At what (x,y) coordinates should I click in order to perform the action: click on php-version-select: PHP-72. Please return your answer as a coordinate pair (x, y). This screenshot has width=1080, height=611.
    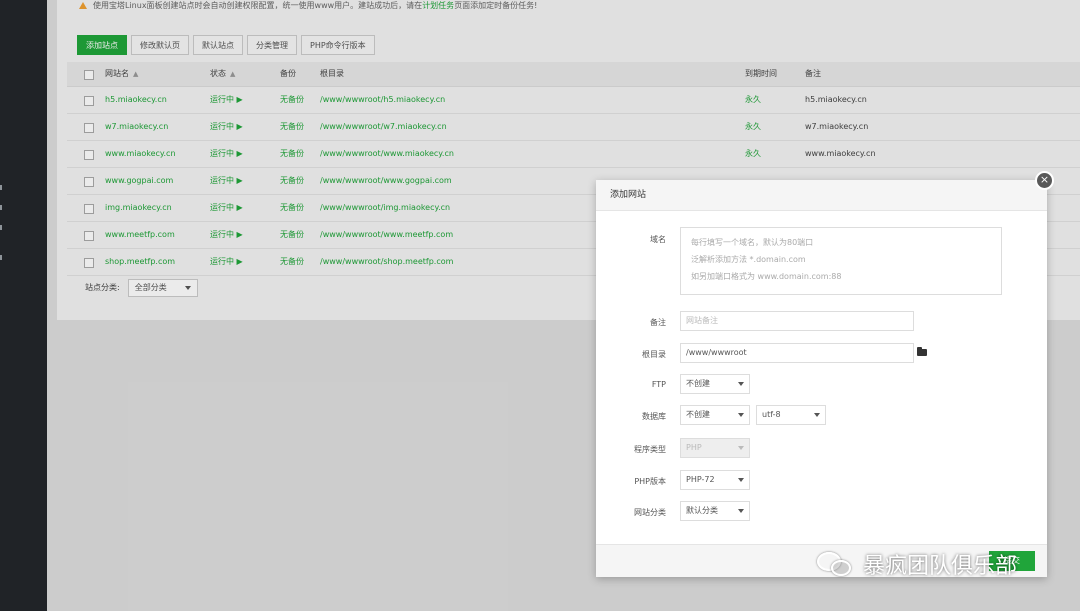
    Looking at the image, I should click on (715, 480).